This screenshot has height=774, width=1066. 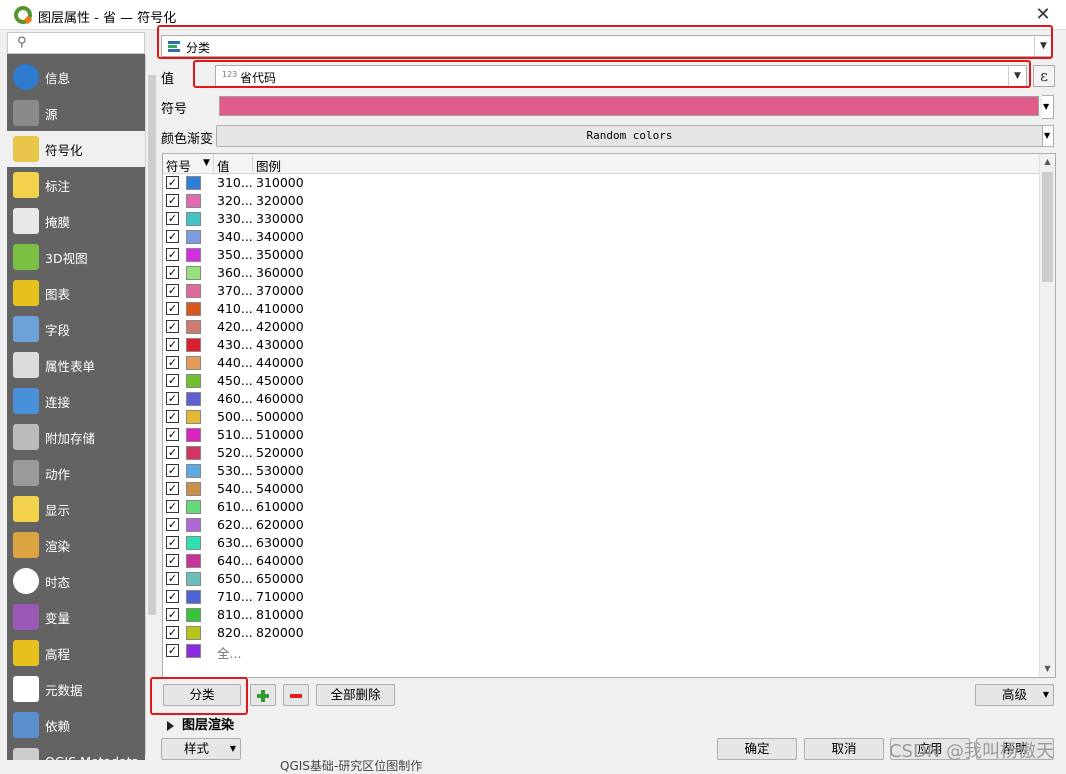 I want to click on table-row: ✓ 450... 450000, so click(x=602, y=381).